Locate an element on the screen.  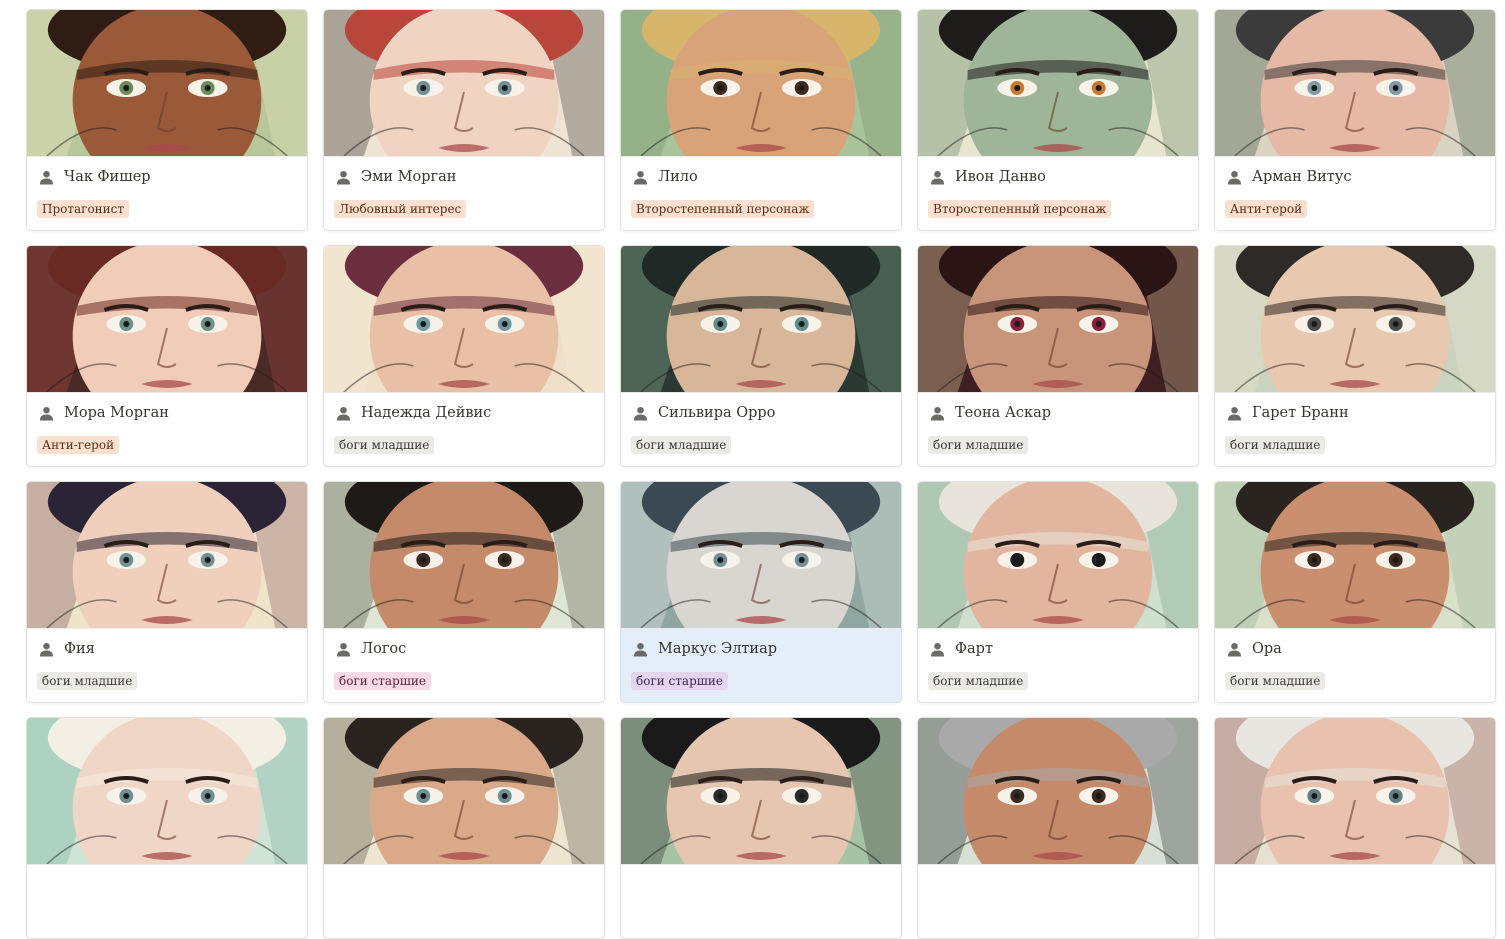
card-title-row: Надежда Дейвис is located at coordinates (470, 413).